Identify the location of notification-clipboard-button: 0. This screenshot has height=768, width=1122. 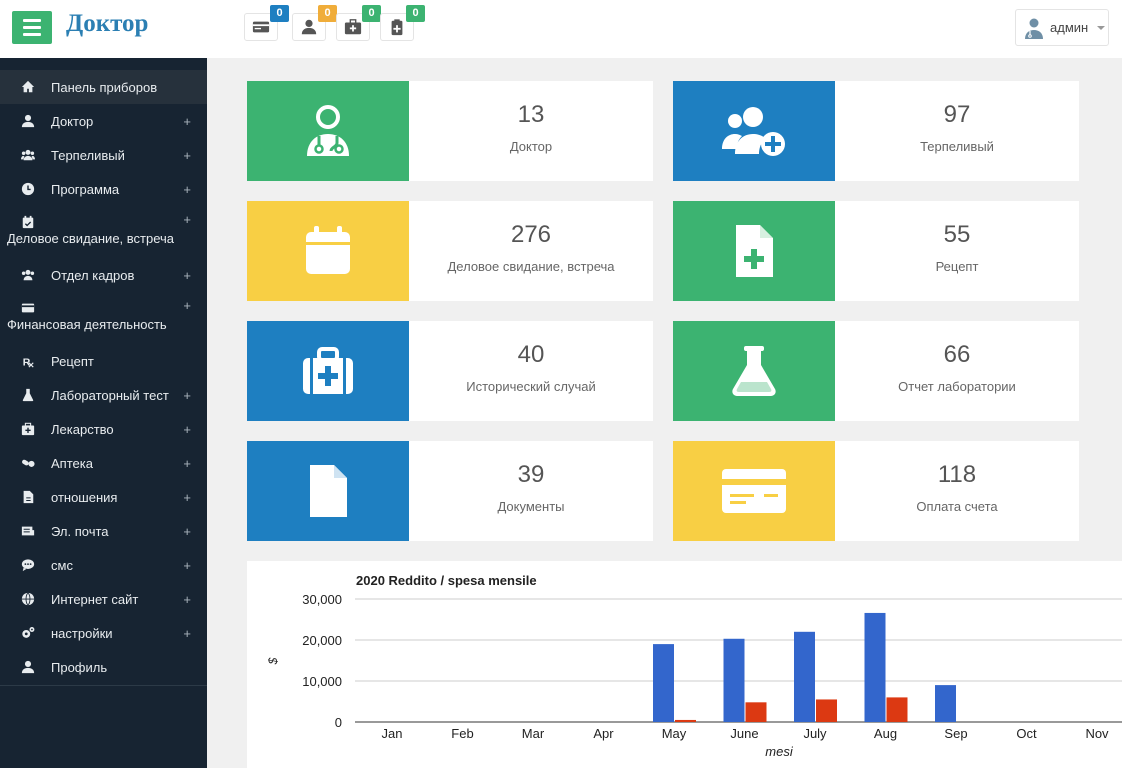
(402, 23).